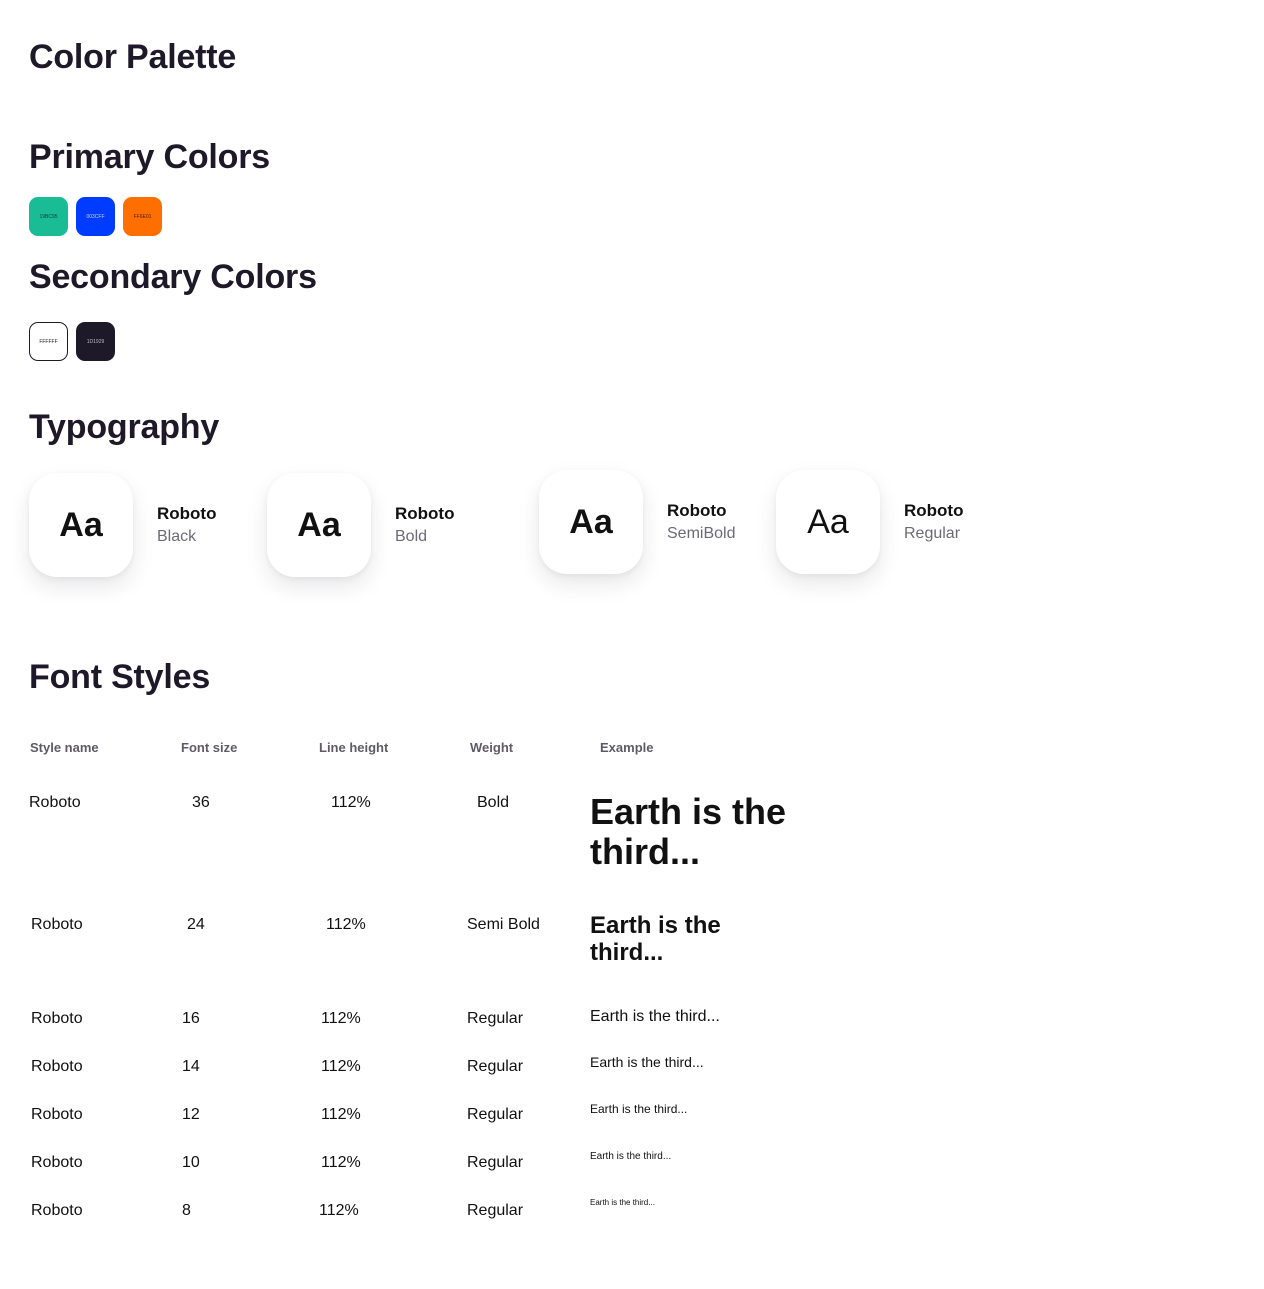 The image size is (1264, 1289). What do you see at coordinates (191, 1066) in the screenshot?
I see `row-font-size: 14` at bounding box center [191, 1066].